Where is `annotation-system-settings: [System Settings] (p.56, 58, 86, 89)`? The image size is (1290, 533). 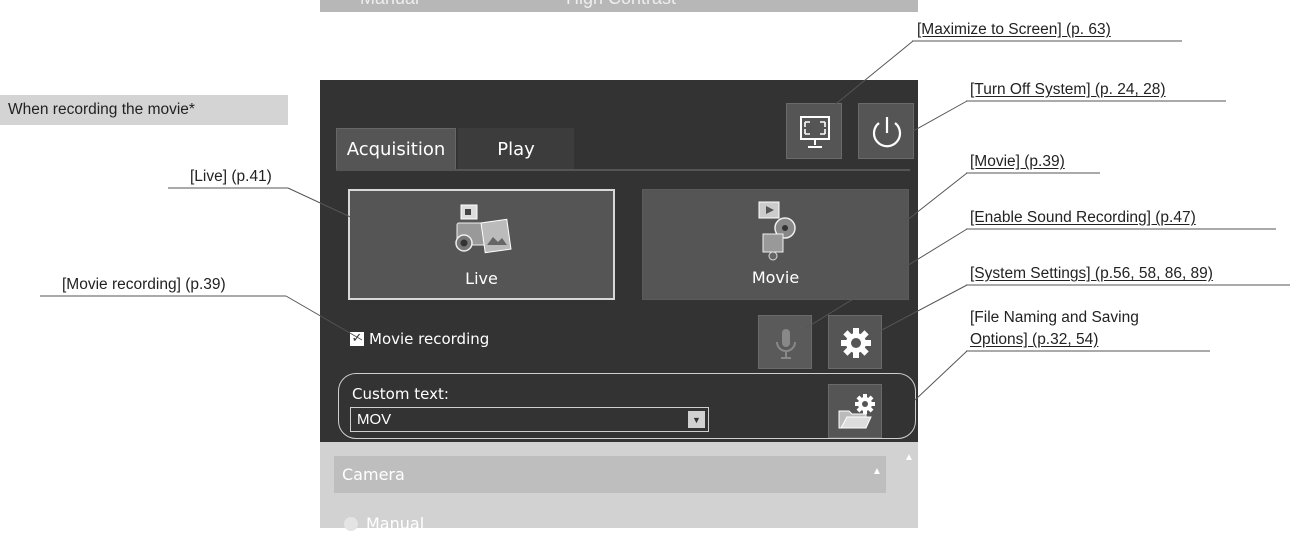 annotation-system-settings: [System Settings] (p.56, 58, 86, 89) is located at coordinates (1091, 273).